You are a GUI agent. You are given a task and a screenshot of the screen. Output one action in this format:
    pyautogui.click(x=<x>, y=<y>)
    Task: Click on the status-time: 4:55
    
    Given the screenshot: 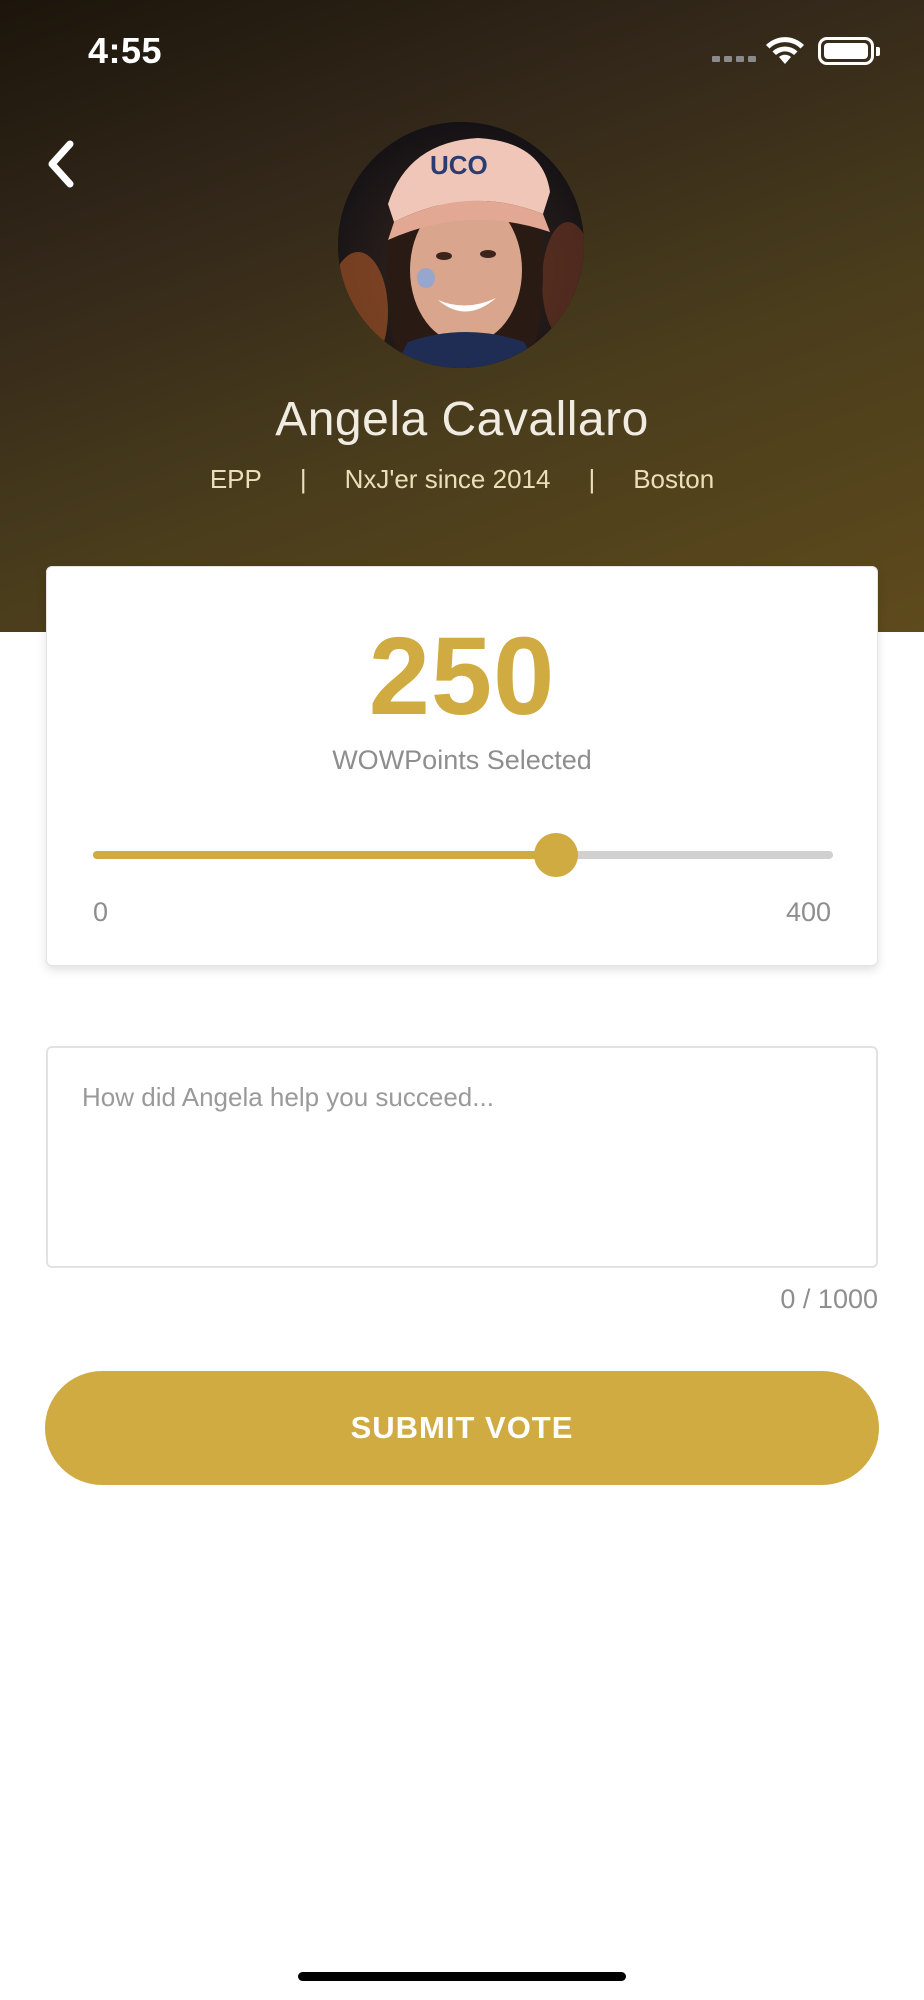 What is the action you would take?
    pyautogui.click(x=125, y=50)
    